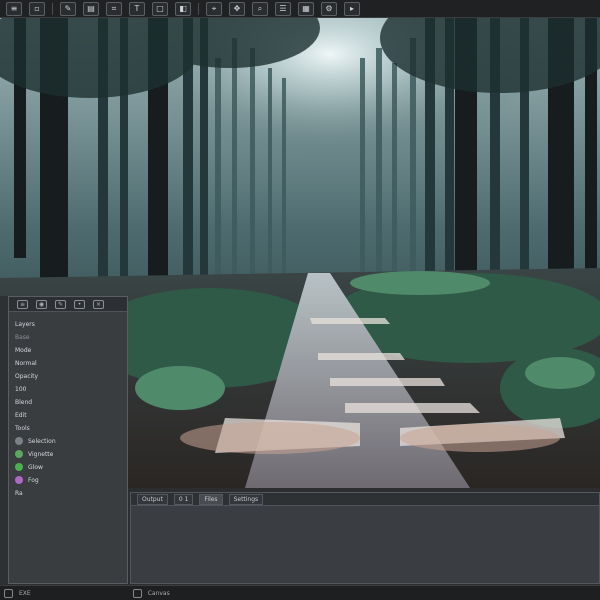 This screenshot has height=600, width=600. I want to click on crop-icon: ⌗, so click(114, 8).